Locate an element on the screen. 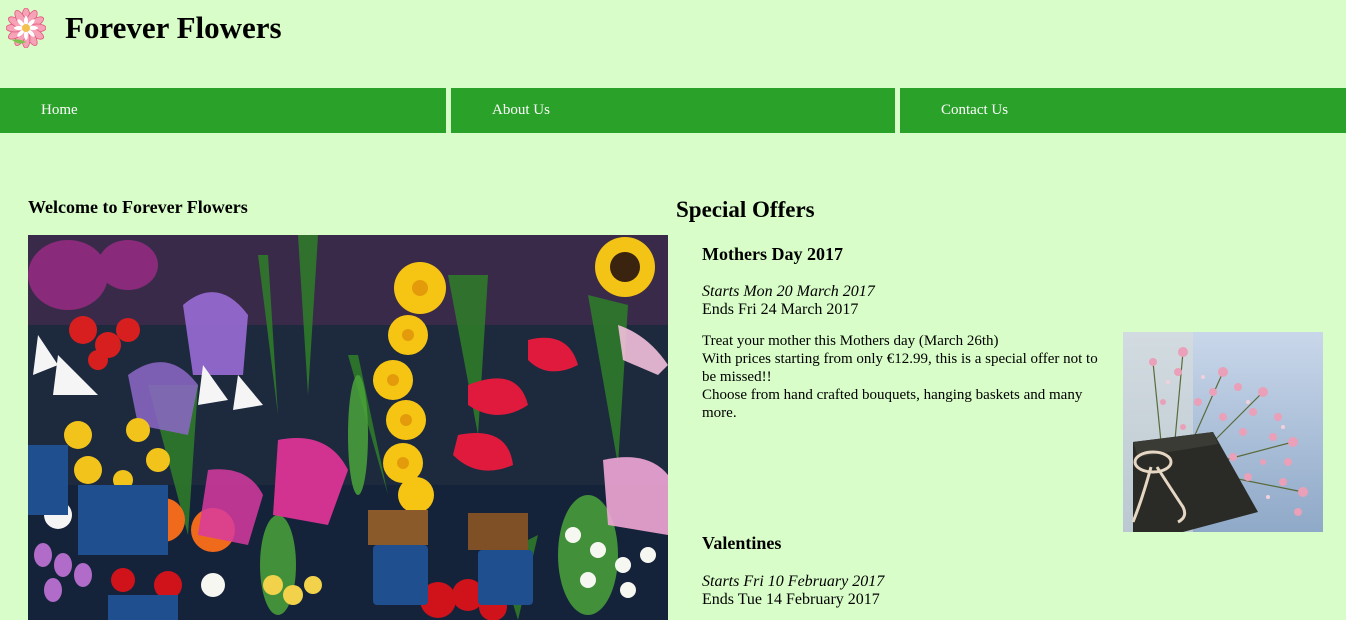 The width and height of the screenshot is (1346, 620). bouquet-image is located at coordinates (1223, 432).